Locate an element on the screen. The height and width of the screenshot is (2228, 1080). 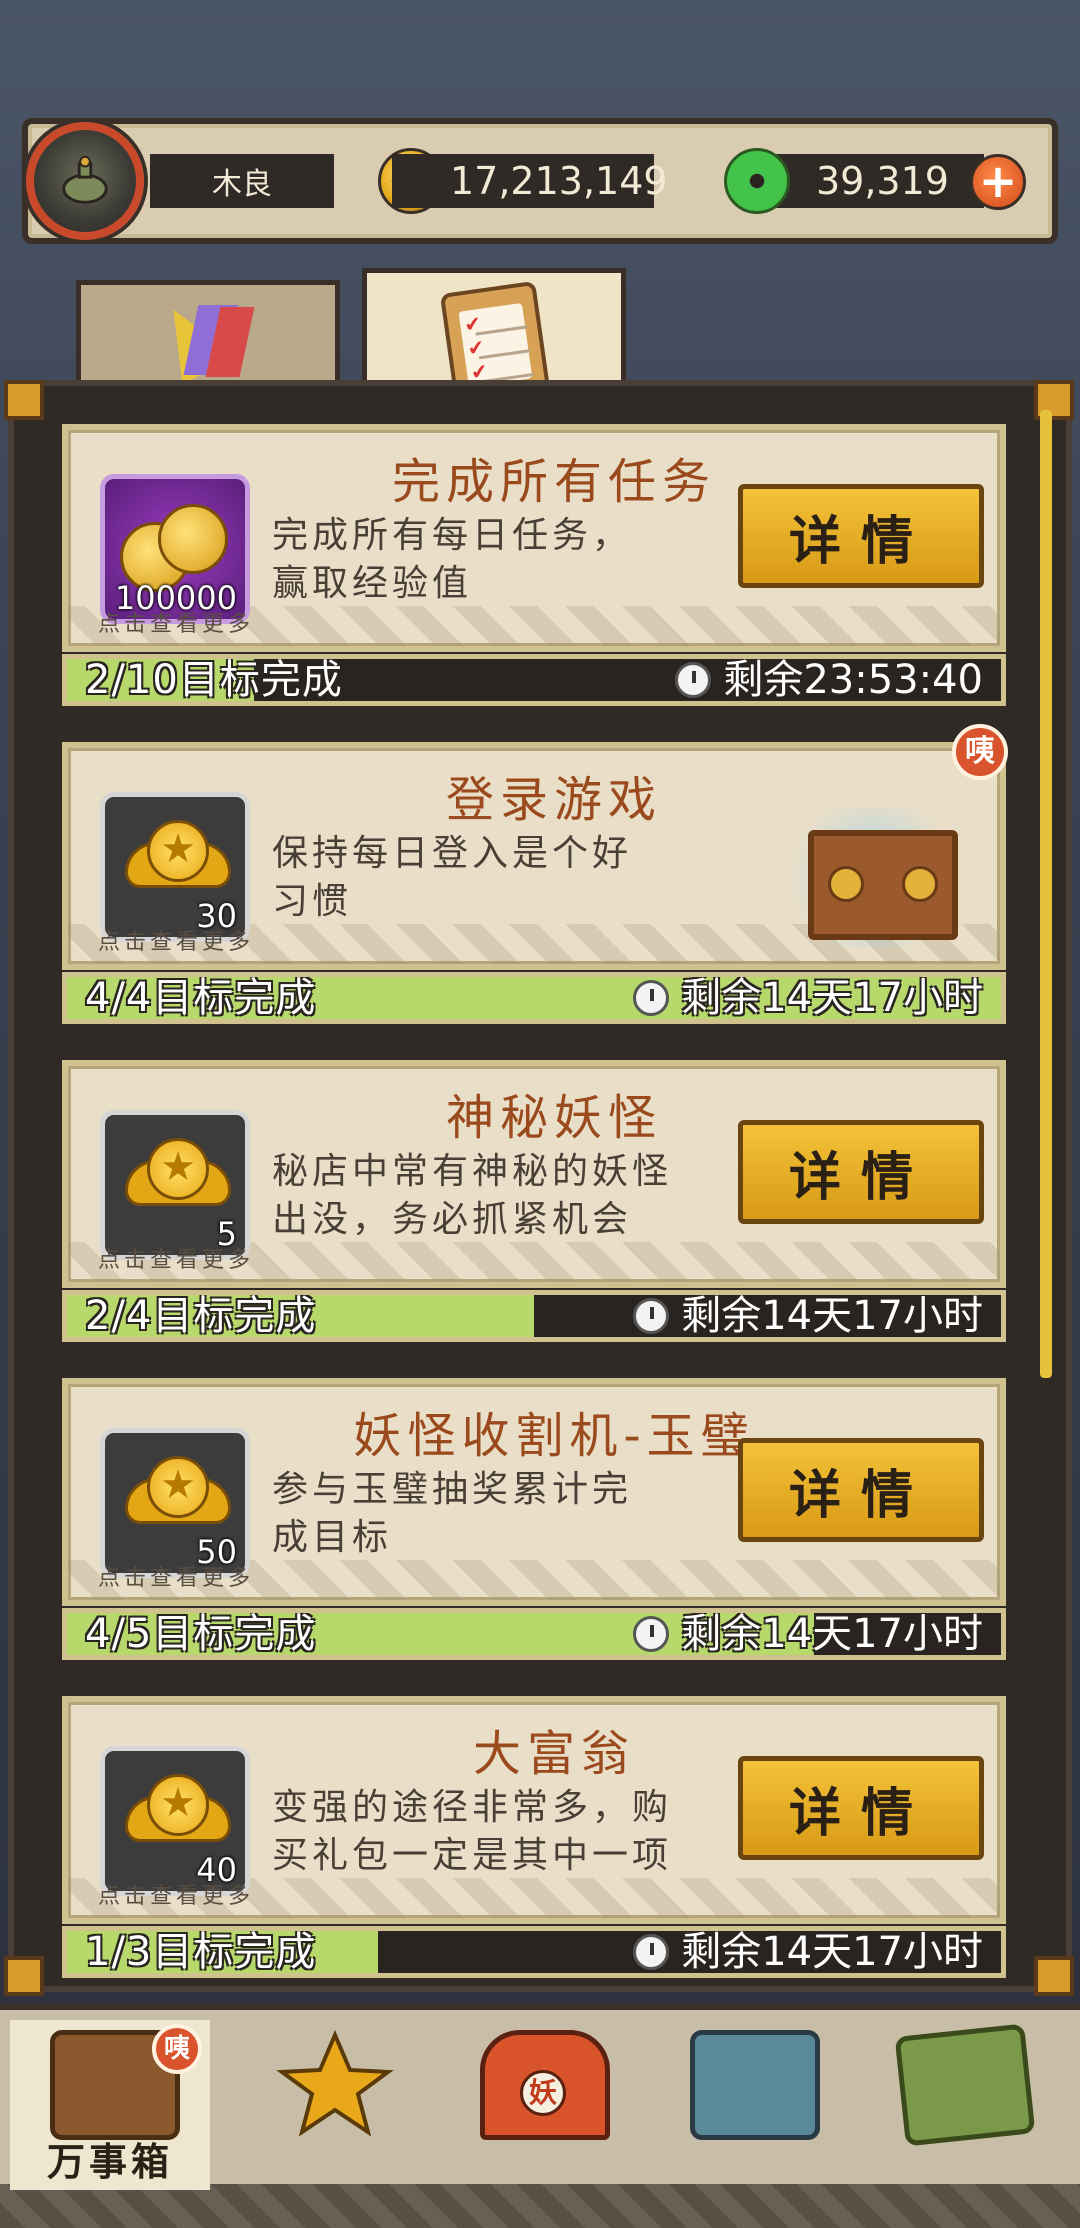
task-card: 登录游戏 保持每日登入是个好 习惯 30 点击查看更多 is located at coordinates (534, 856).